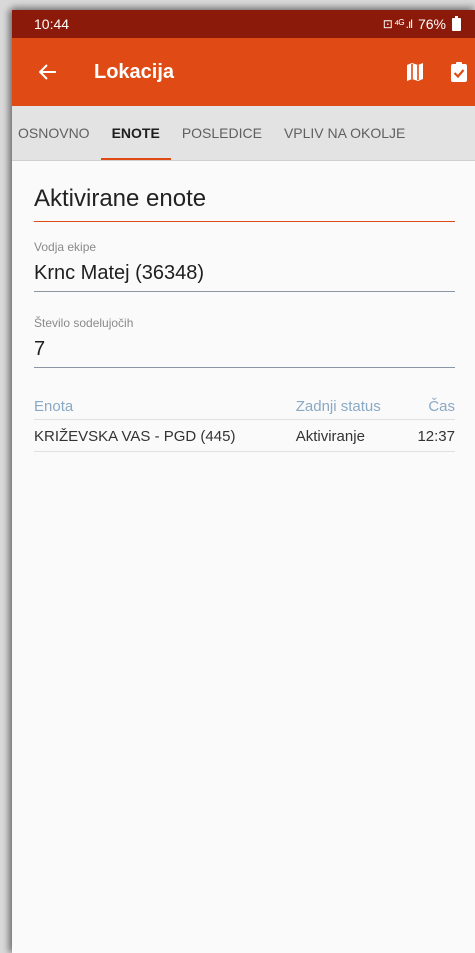 The height and width of the screenshot is (953, 475). What do you see at coordinates (344, 133) in the screenshot?
I see `tab-vpliv-na-okolje: VPLIV NA OKOLJE` at bounding box center [344, 133].